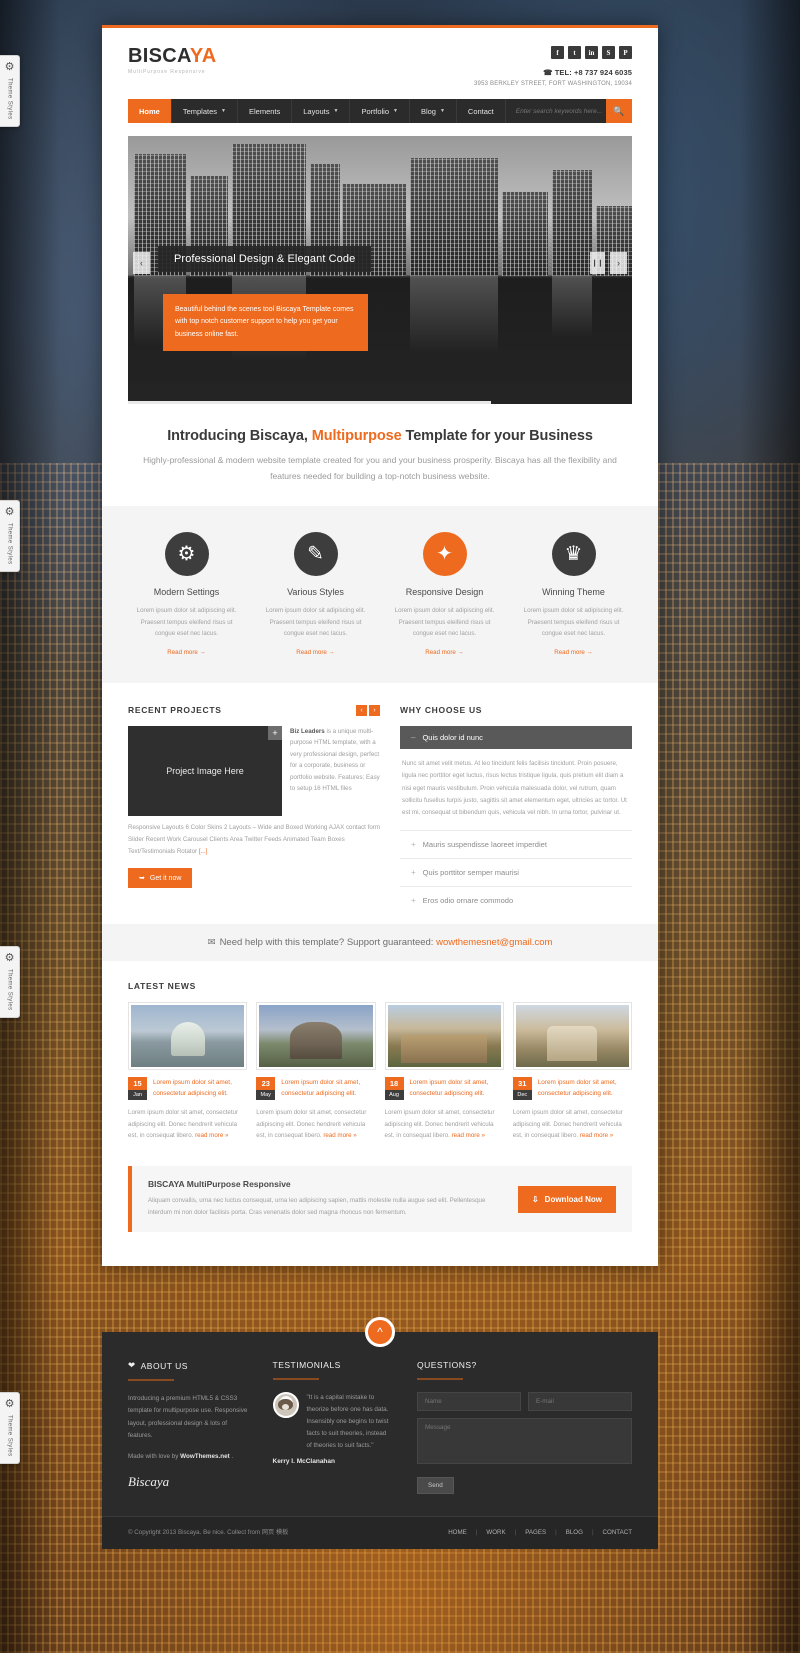  What do you see at coordinates (535, 1532) in the screenshot?
I see `footer-link-pages: PAGES` at bounding box center [535, 1532].